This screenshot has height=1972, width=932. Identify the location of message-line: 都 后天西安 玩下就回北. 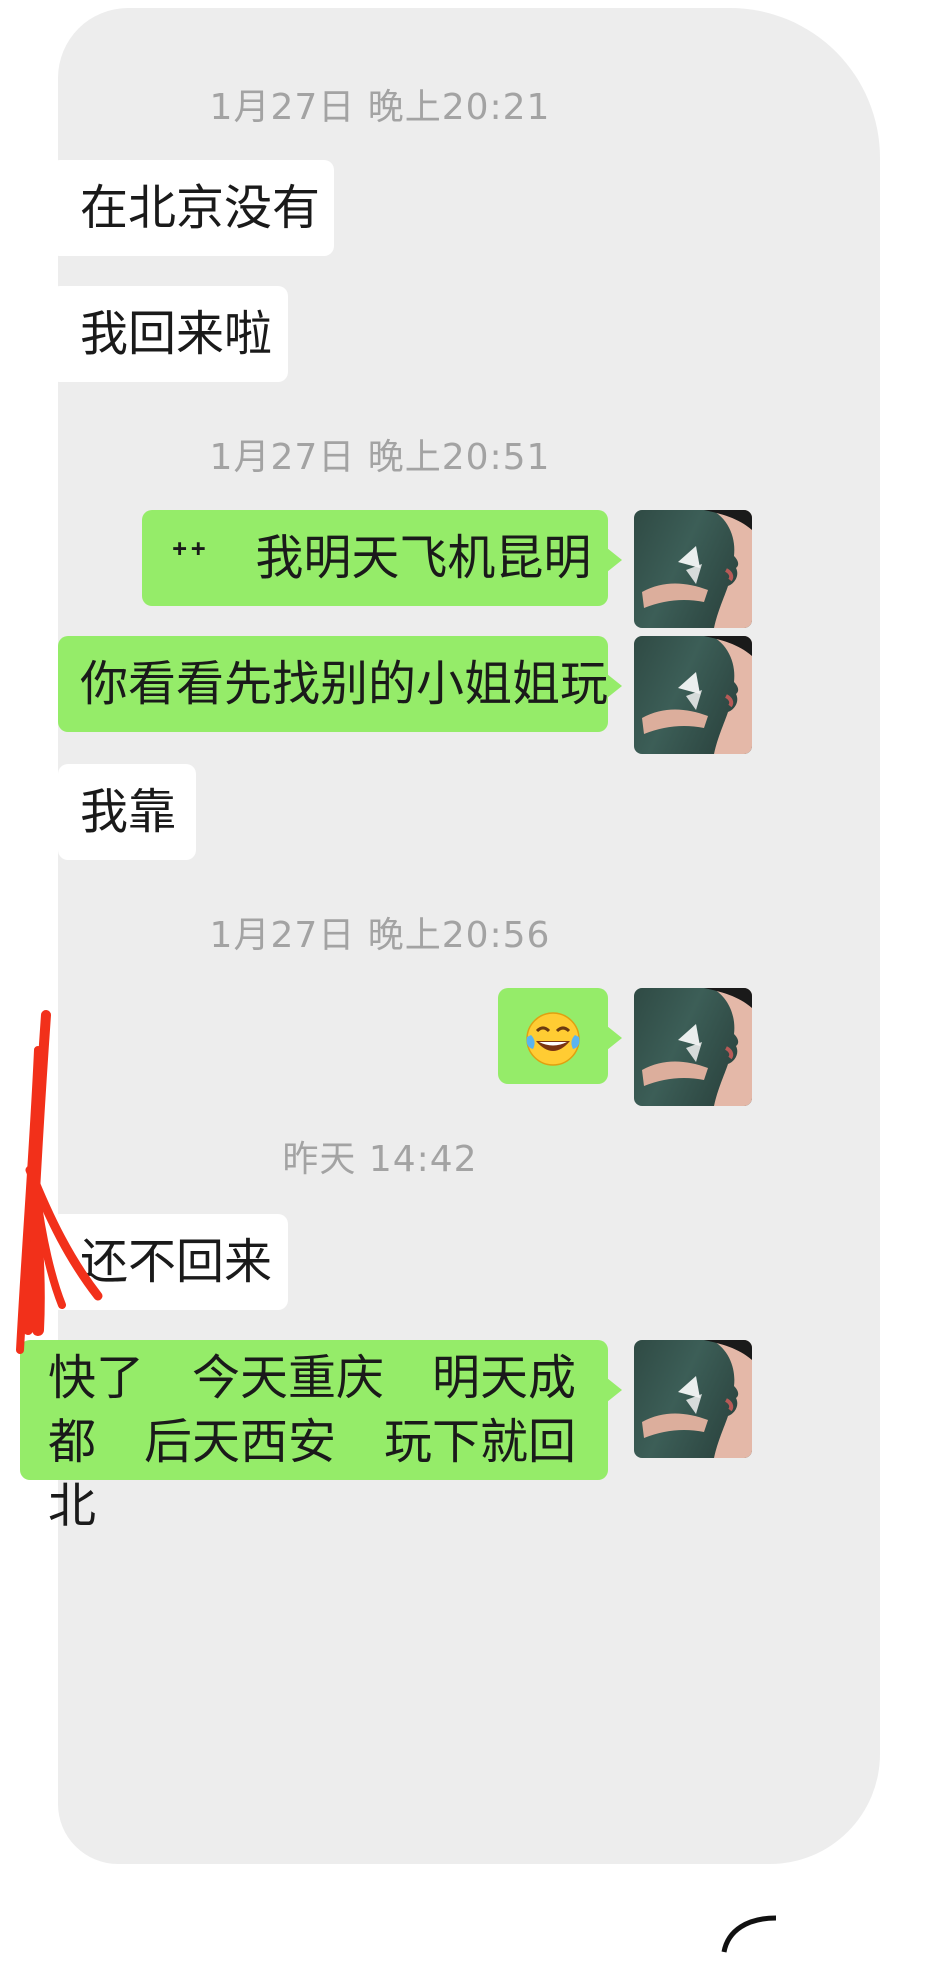
(312, 1474).